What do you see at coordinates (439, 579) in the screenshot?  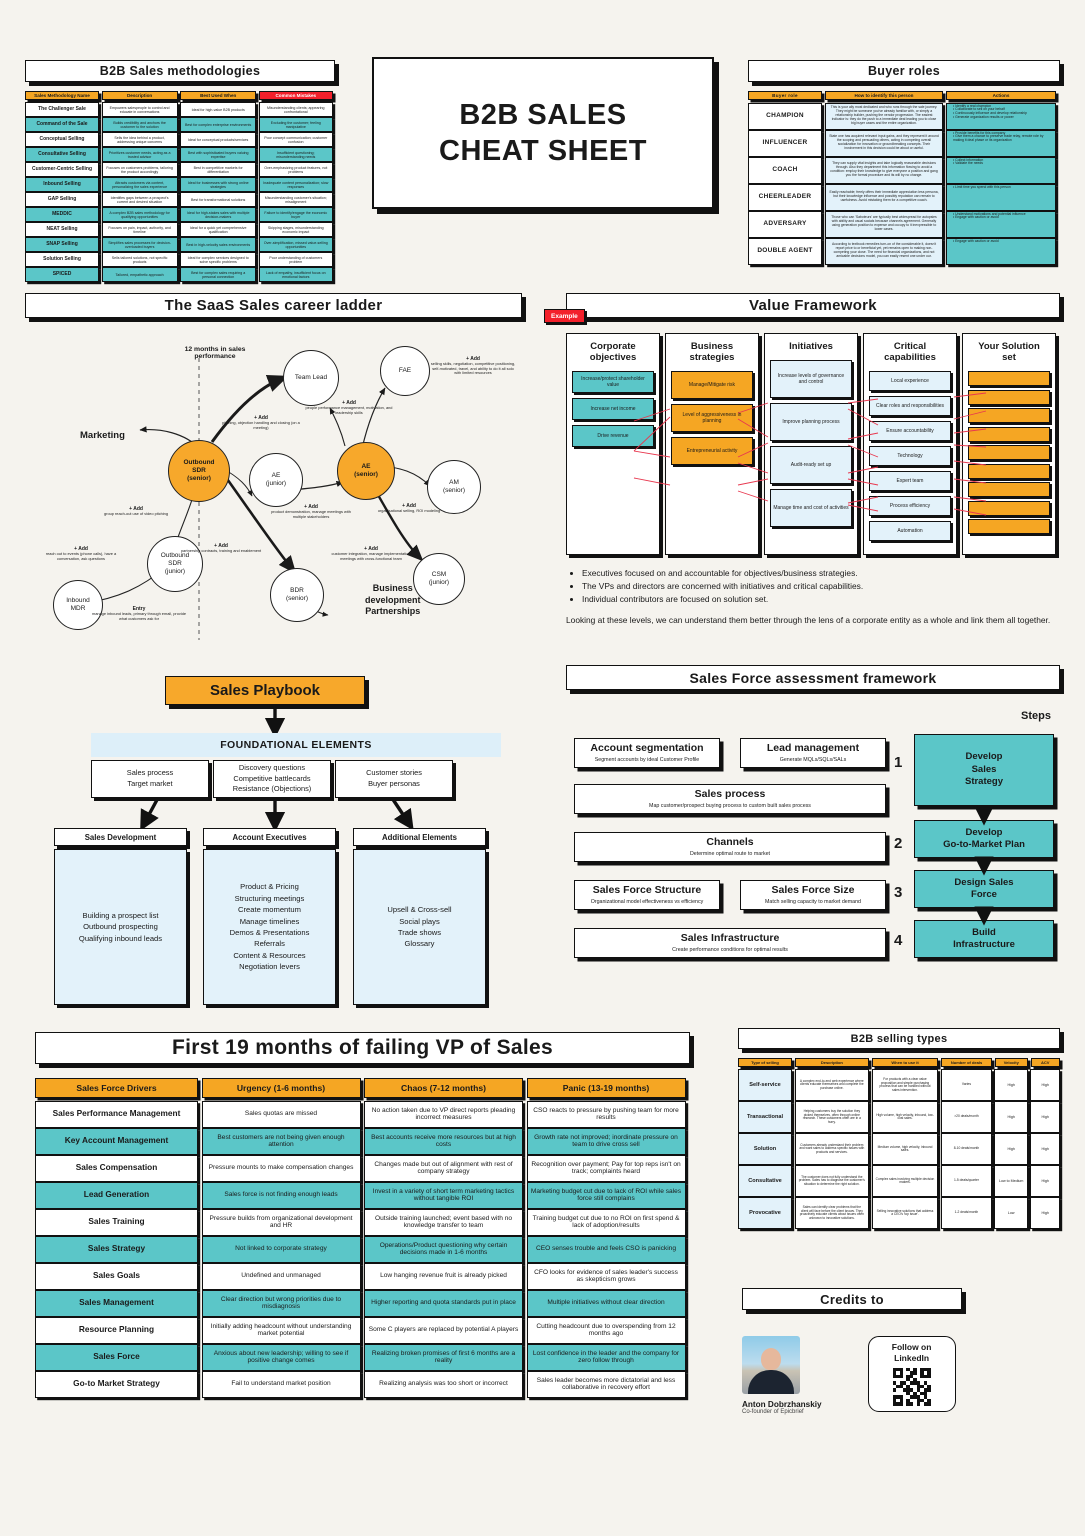 I see `ladder-node-csm-junior: CSM (junior)` at bounding box center [439, 579].